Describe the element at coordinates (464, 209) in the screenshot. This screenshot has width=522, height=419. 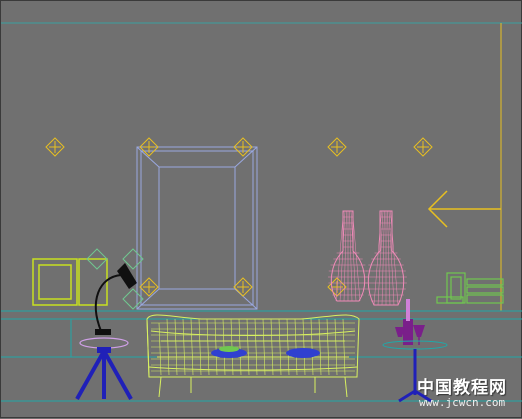
I see `direction-arrow-icon` at that location.